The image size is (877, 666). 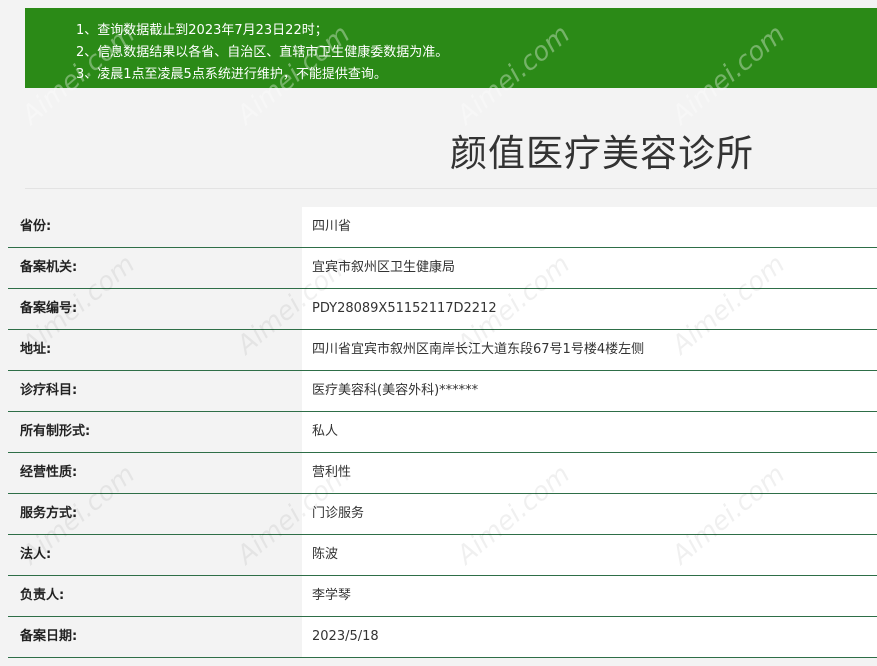 I want to click on table-row: 所有制形式: 私人, so click(x=442, y=432).